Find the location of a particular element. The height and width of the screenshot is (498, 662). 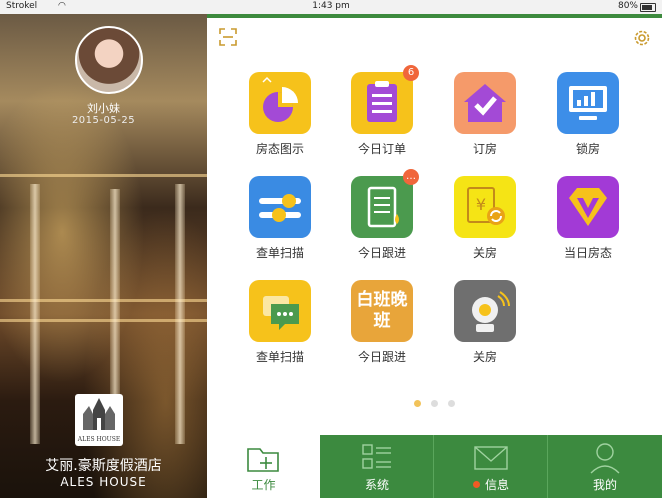

shift-text-icon: 白班晚班 is located at coordinates (382, 311).